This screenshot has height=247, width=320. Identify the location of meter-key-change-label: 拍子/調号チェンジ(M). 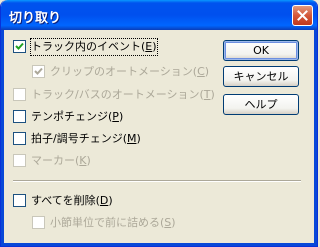
(86, 138).